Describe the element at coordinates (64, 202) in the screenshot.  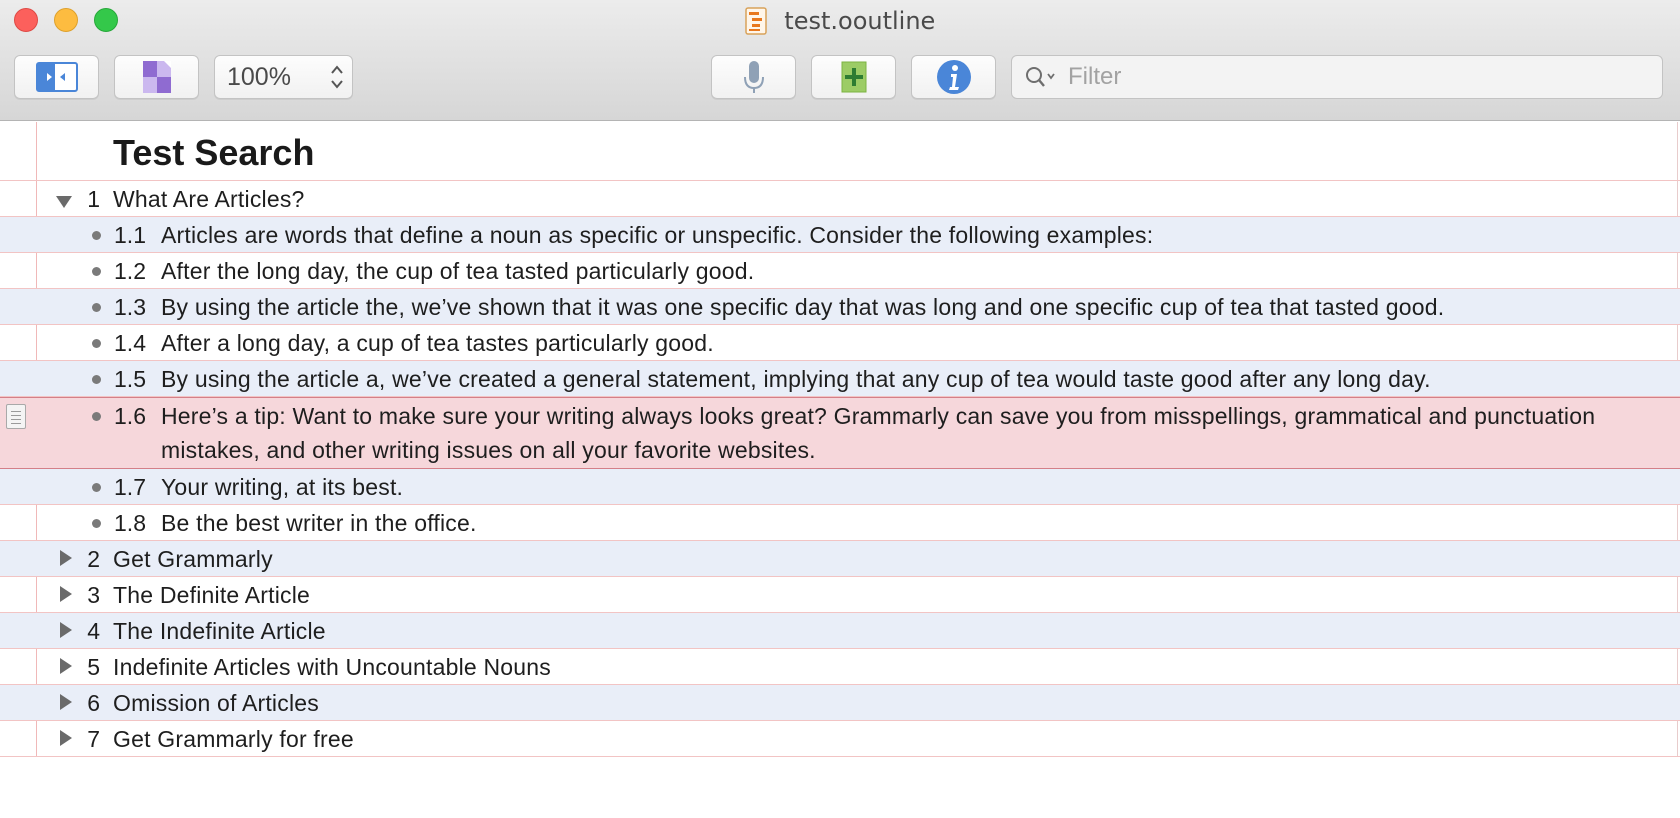
I see `disclosure-expanded-icon` at that location.